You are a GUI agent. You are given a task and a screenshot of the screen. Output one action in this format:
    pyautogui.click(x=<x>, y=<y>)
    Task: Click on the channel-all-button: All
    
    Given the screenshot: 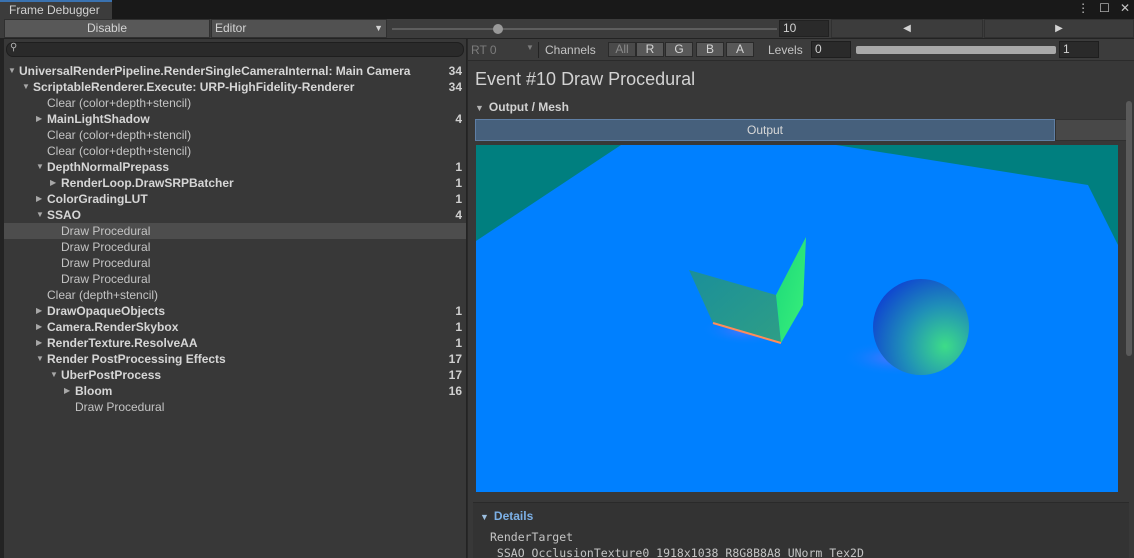 What is the action you would take?
    pyautogui.click(x=622, y=49)
    